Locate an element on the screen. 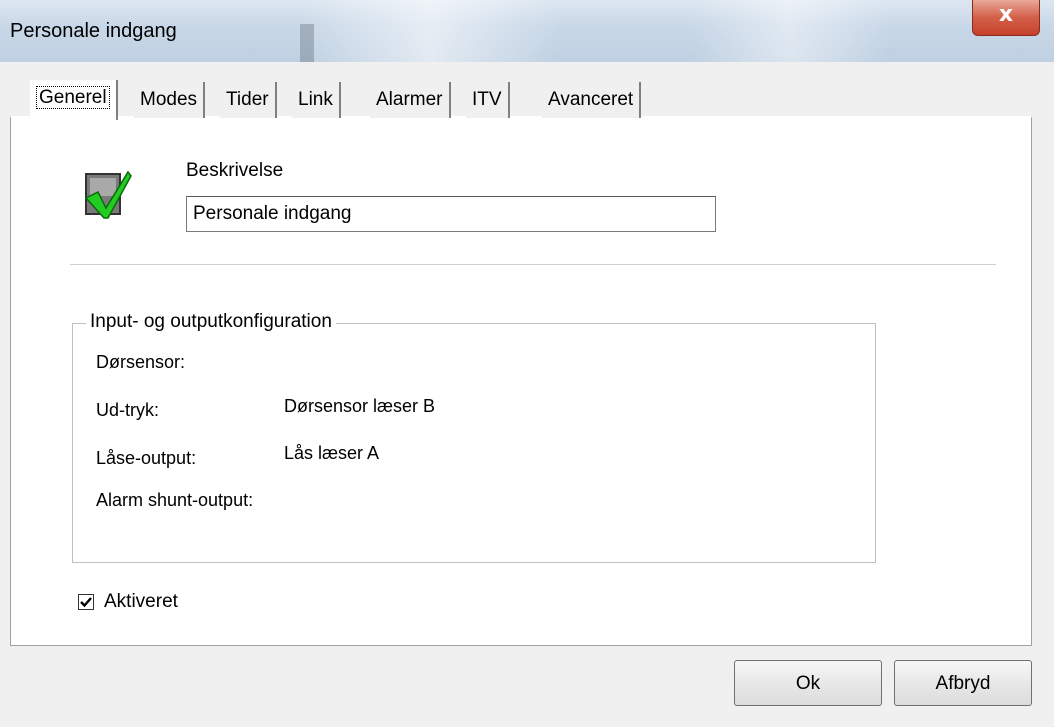  tab-avanceret: Avanceret is located at coordinates (592, 100).